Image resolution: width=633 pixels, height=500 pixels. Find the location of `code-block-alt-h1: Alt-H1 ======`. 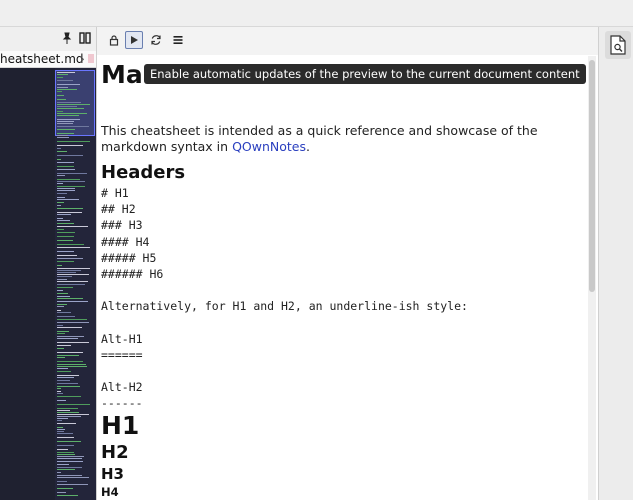

code-block-alt-h1: Alt-H1 ====== is located at coordinates (122, 347).